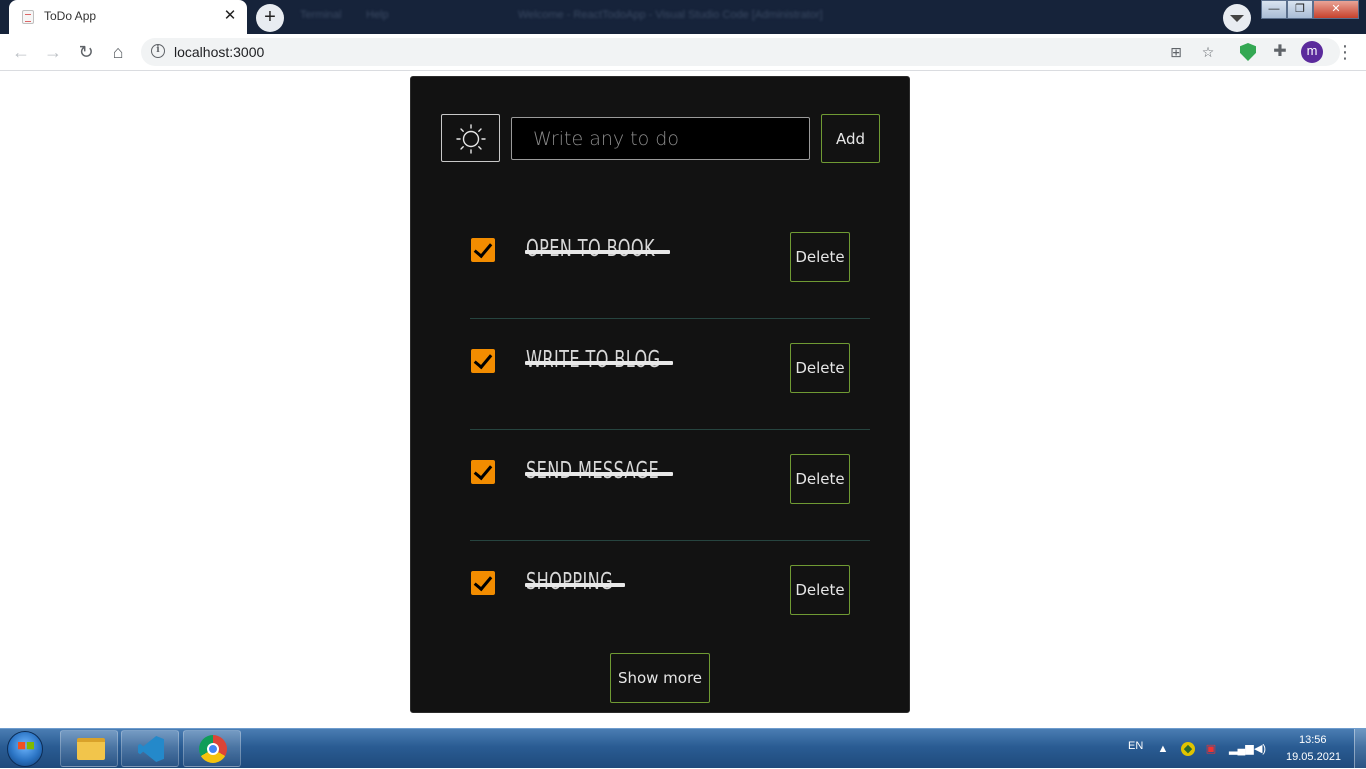 The image size is (1366, 769). Describe the element at coordinates (1260, 749) in the screenshot. I see `volume-icon: ◀)` at that location.